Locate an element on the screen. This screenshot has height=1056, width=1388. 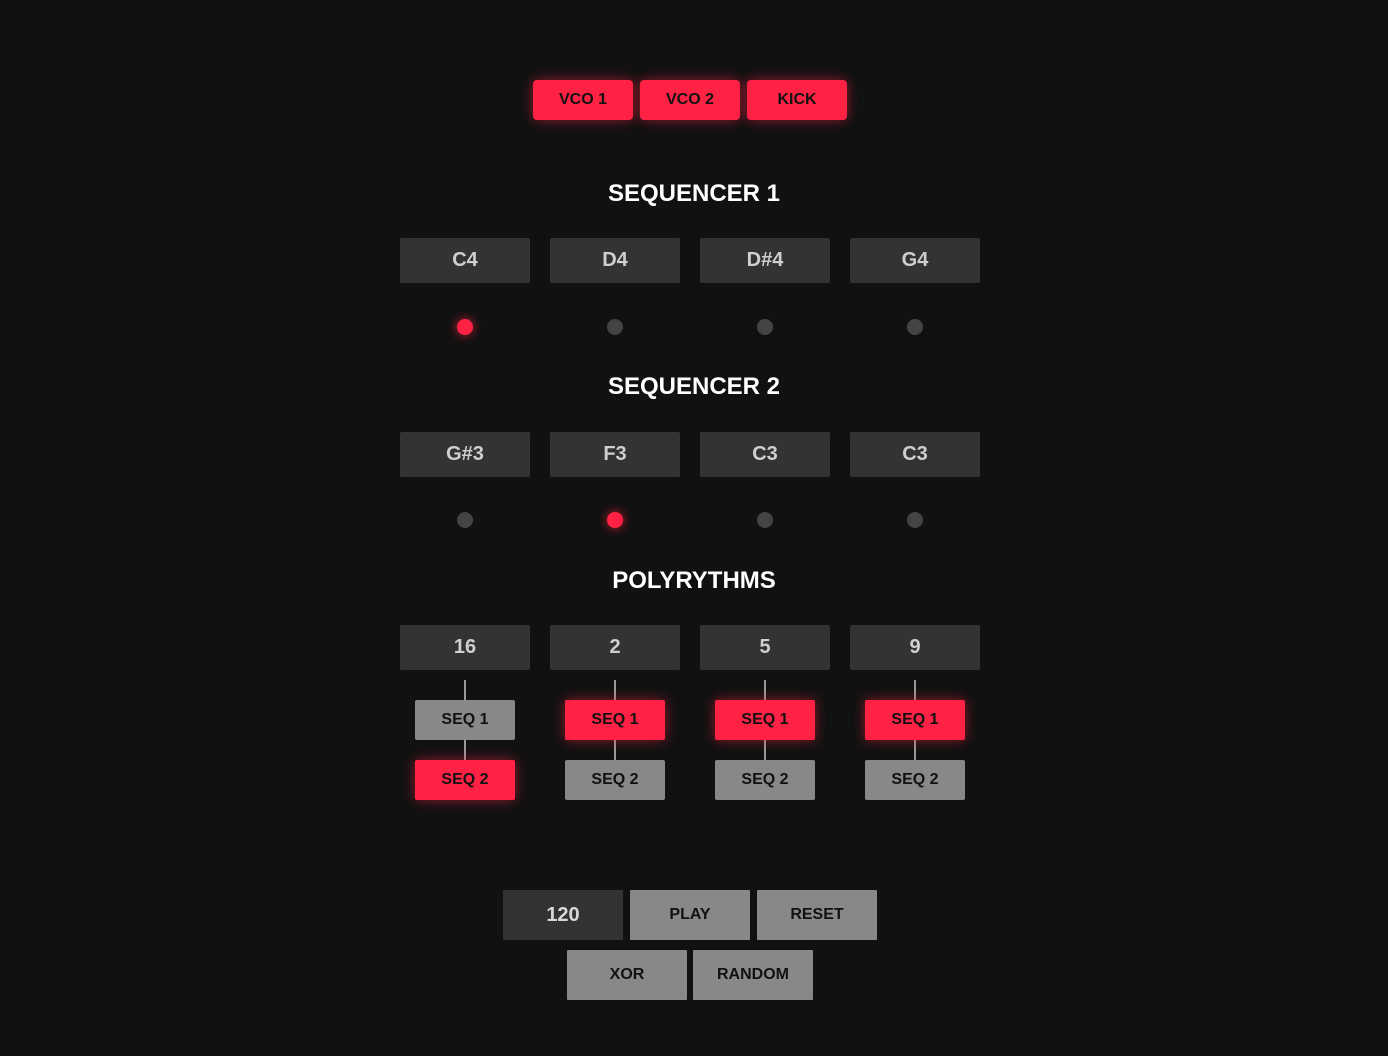
seq2-note-1: G#3 is located at coordinates (465, 454).